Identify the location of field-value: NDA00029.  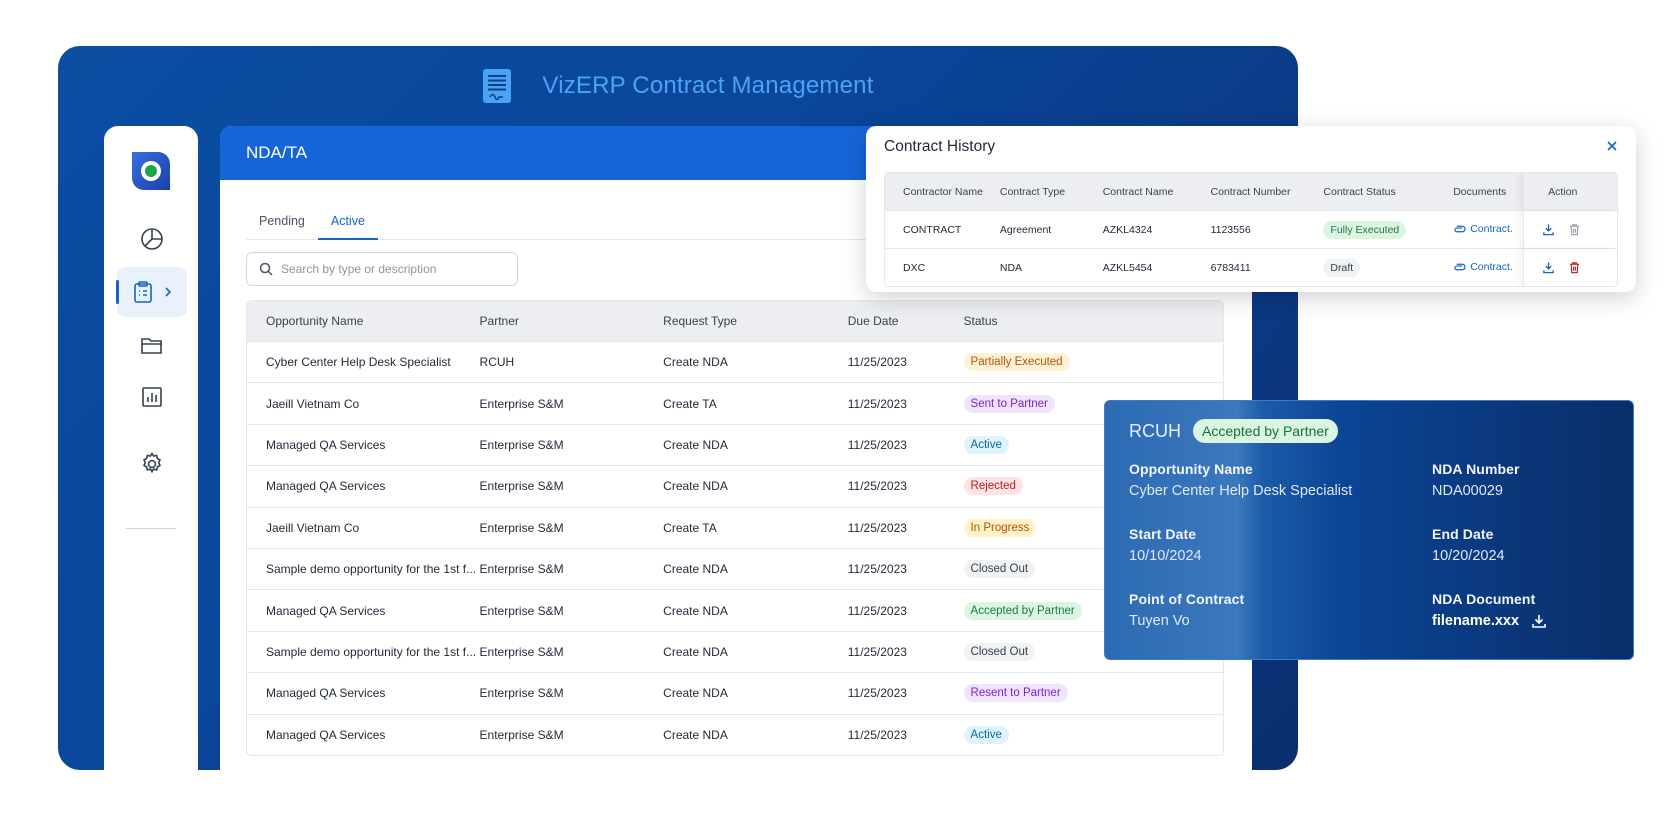
(1467, 491).